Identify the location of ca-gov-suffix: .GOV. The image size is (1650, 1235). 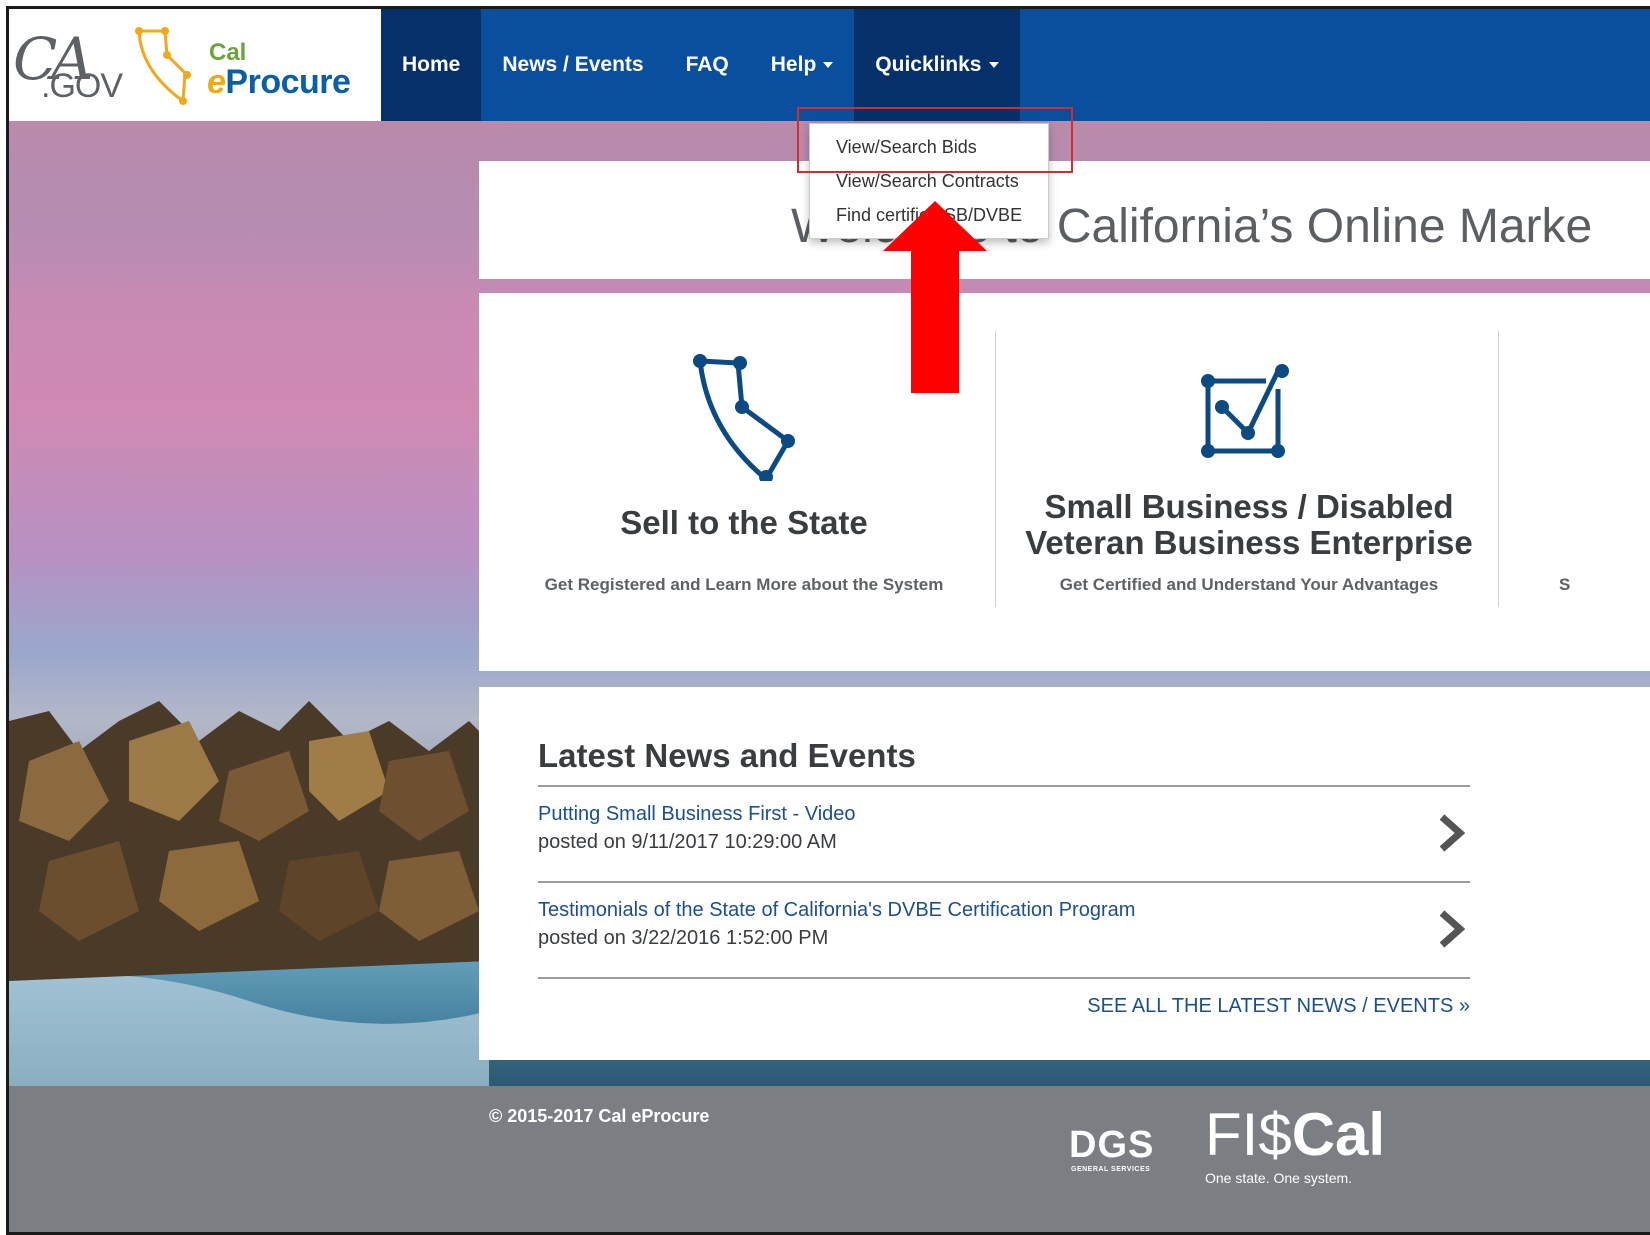
(82, 86).